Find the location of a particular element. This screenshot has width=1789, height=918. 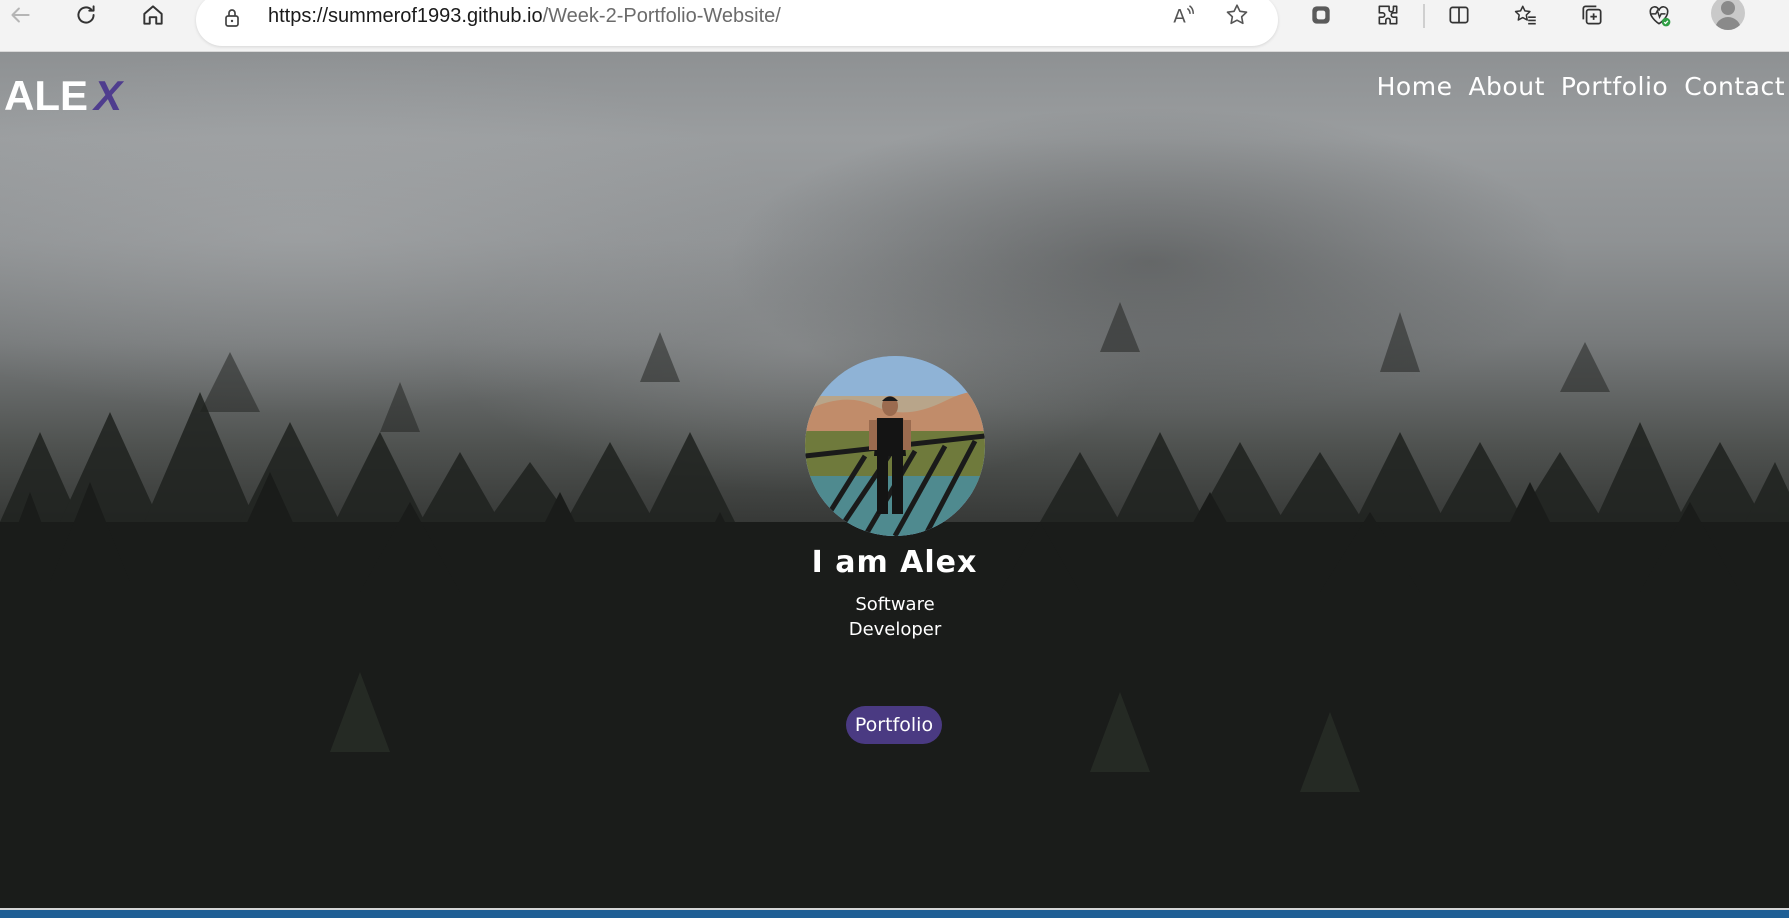

hero-title: I am Alex is located at coordinates (894, 562).